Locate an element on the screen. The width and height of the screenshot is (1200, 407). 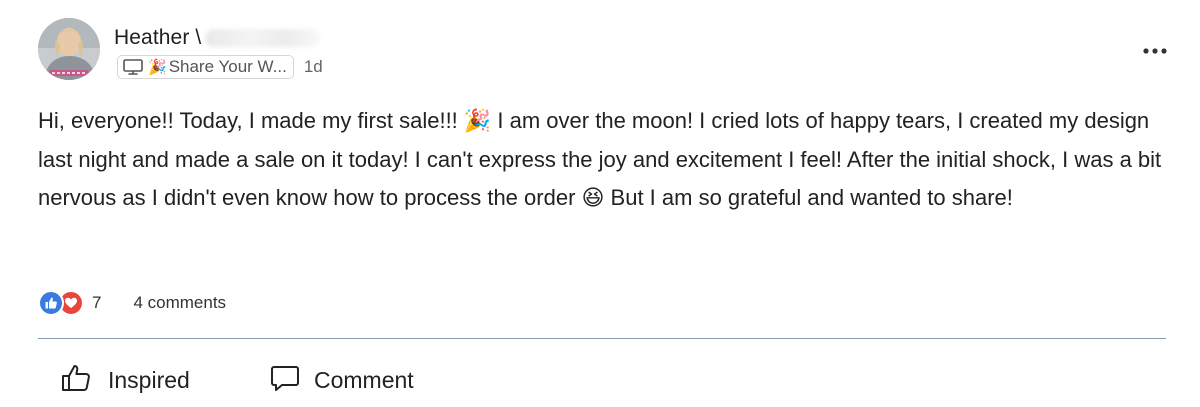
divider is located at coordinates (602, 338).